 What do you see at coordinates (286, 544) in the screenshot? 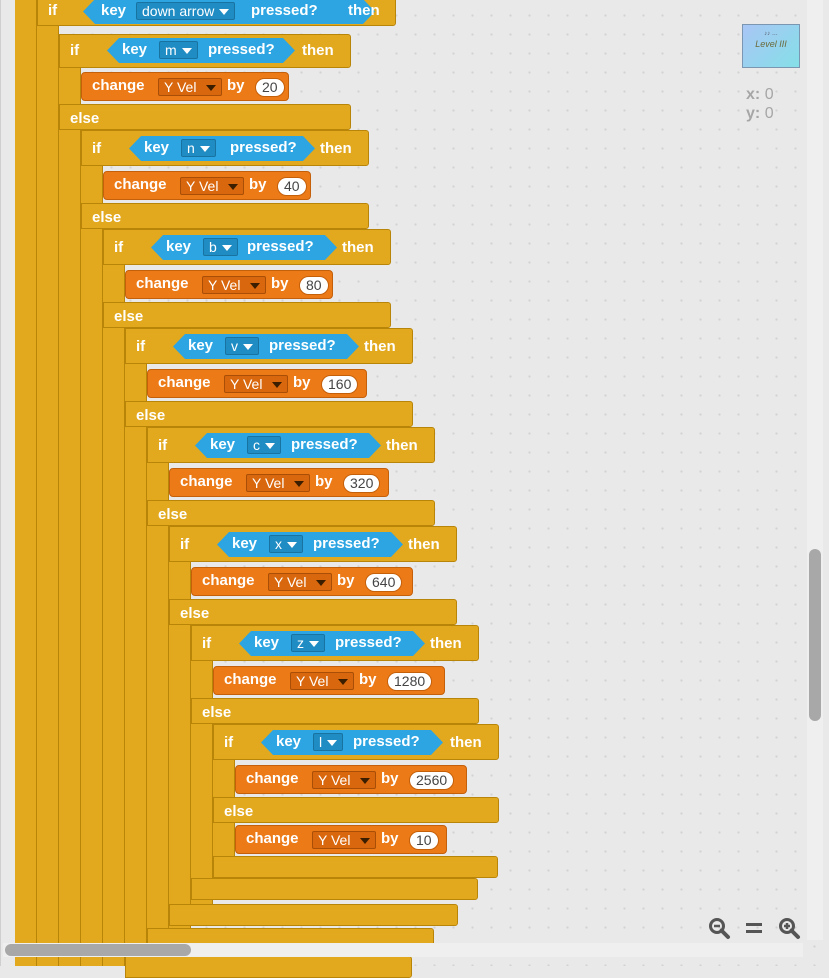
I see `key-dropdown: x` at bounding box center [286, 544].